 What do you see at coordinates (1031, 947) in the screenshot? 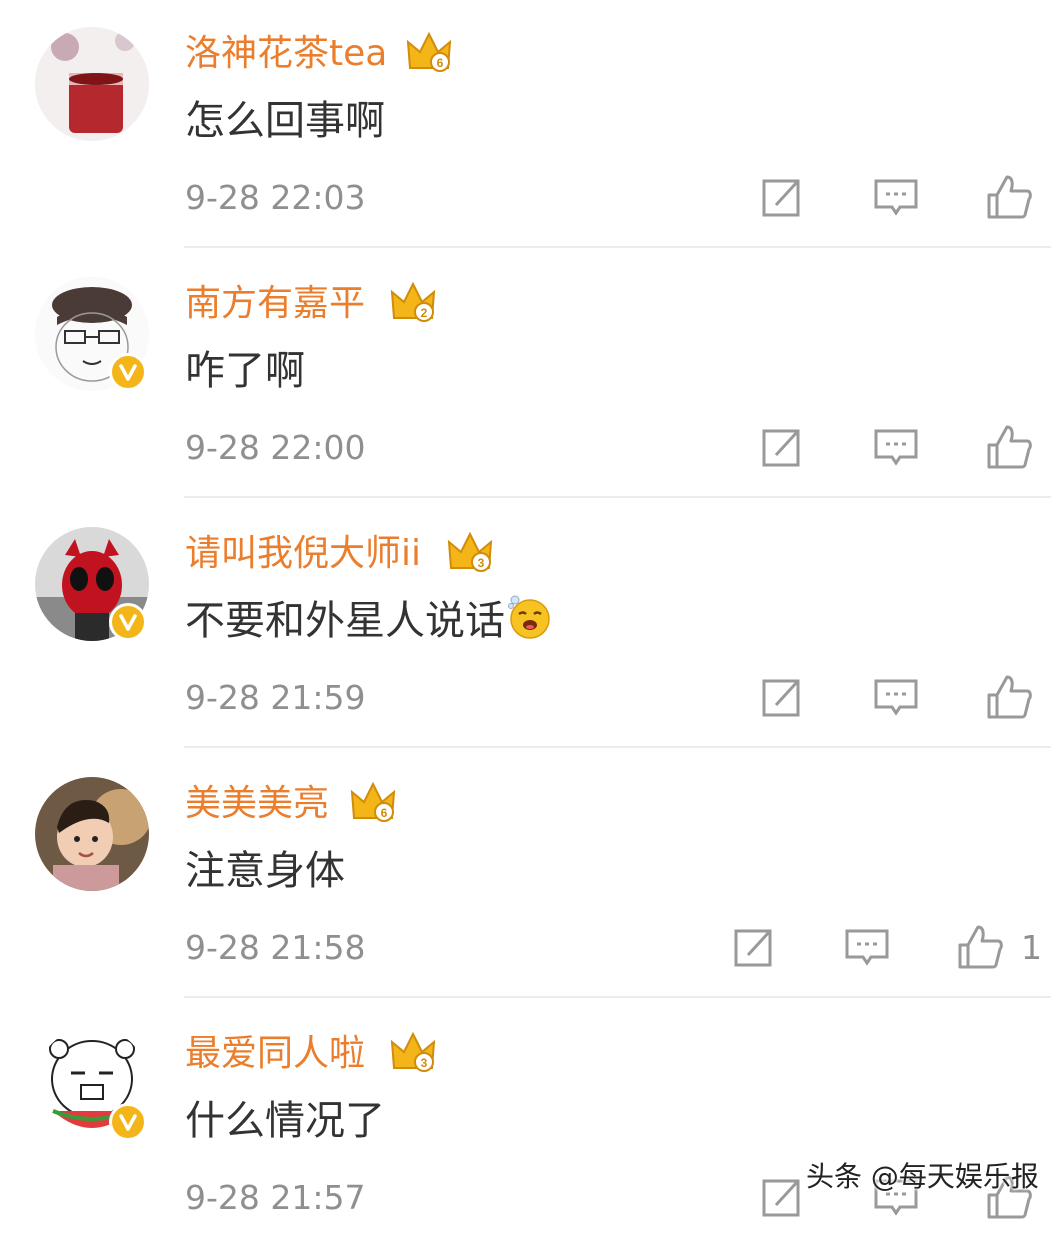
I see `like-count: 1` at bounding box center [1031, 947].